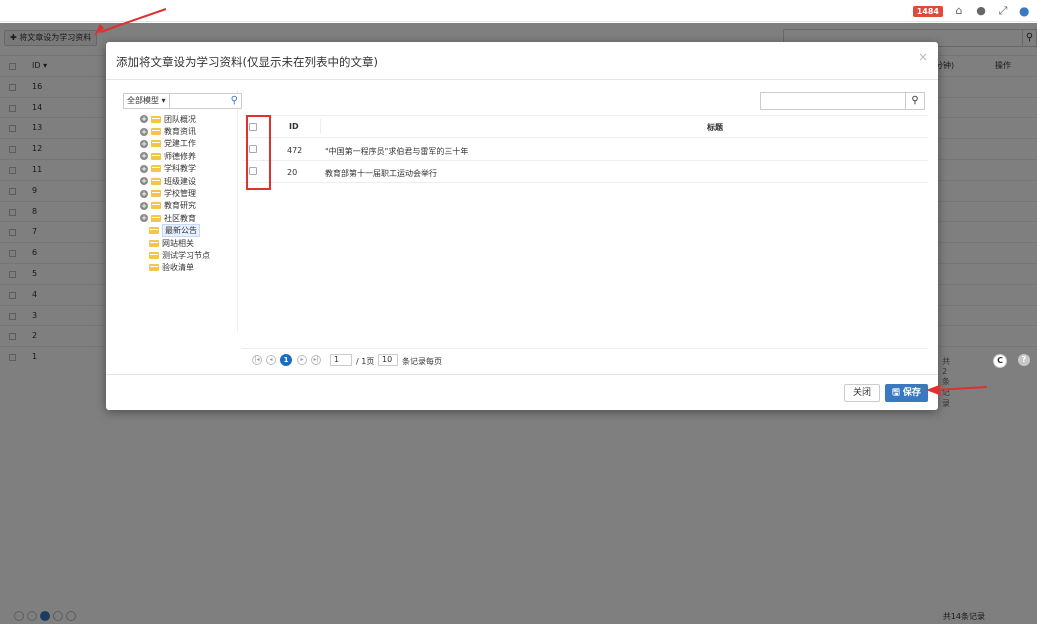 This screenshot has width=1037, height=624. What do you see at coordinates (316, 360) in the screenshot?
I see `last-page-icon: ▸|` at bounding box center [316, 360].